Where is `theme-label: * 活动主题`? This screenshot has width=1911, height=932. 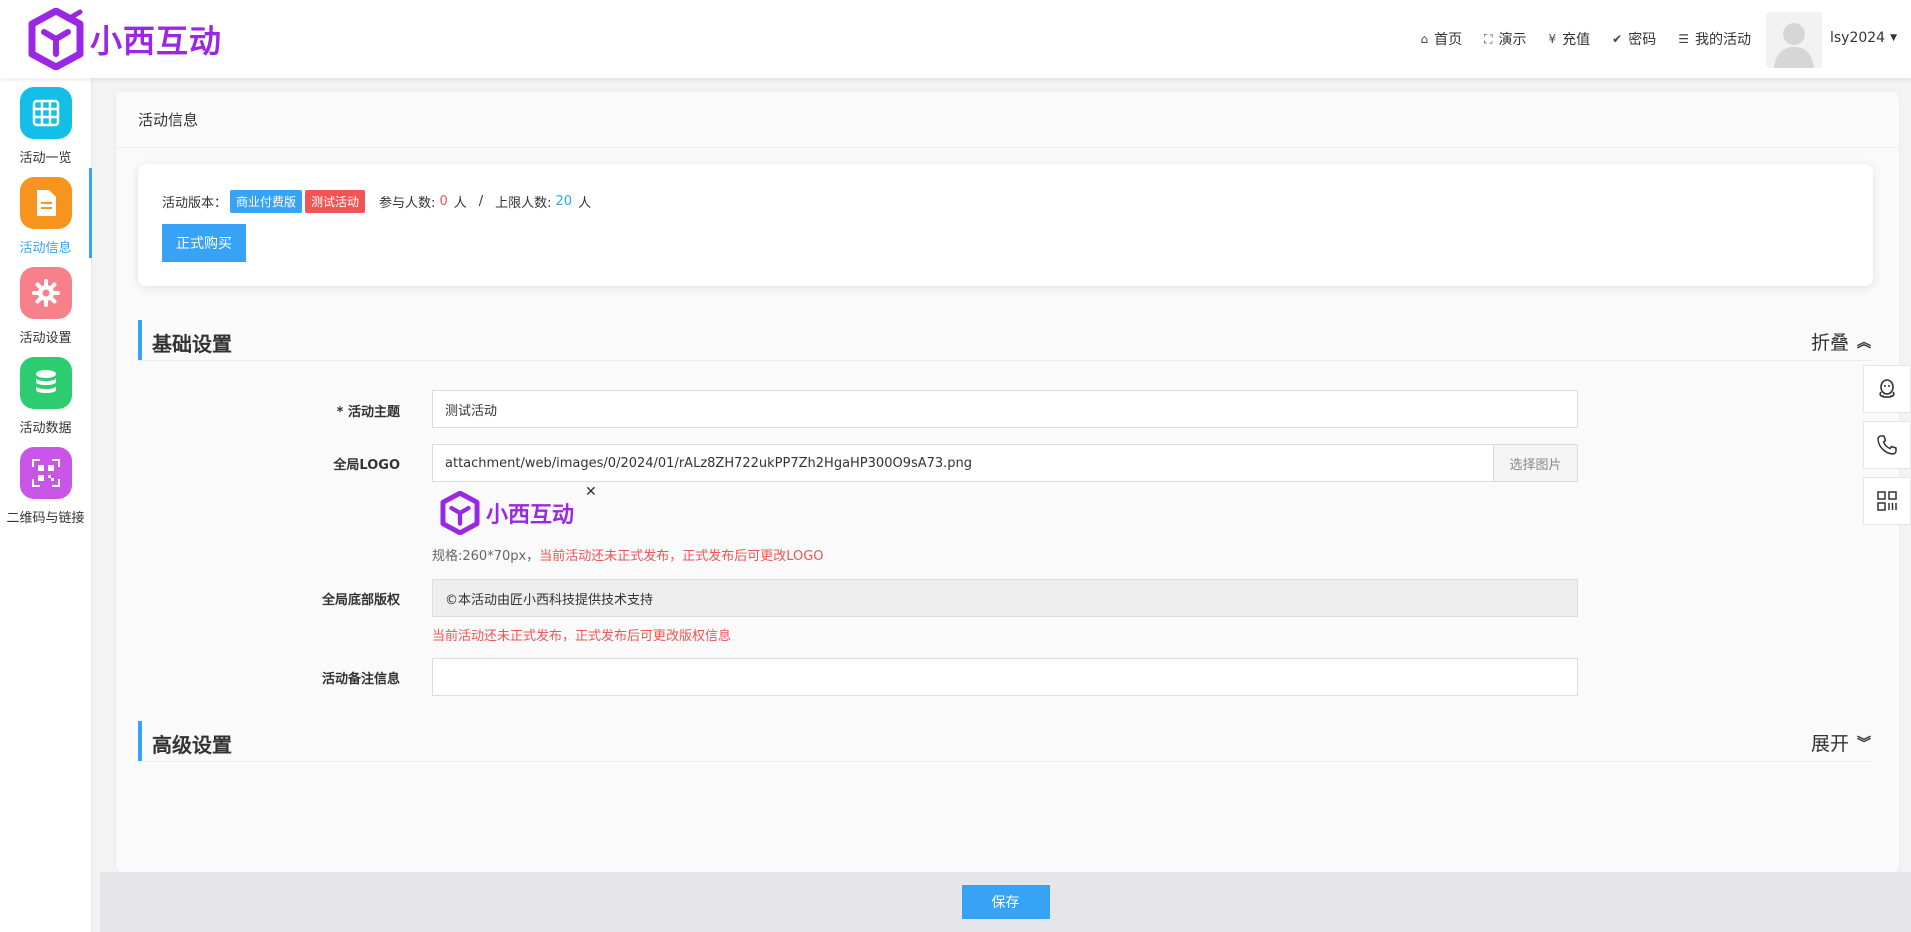 theme-label: * 活动主题 is located at coordinates (368, 412).